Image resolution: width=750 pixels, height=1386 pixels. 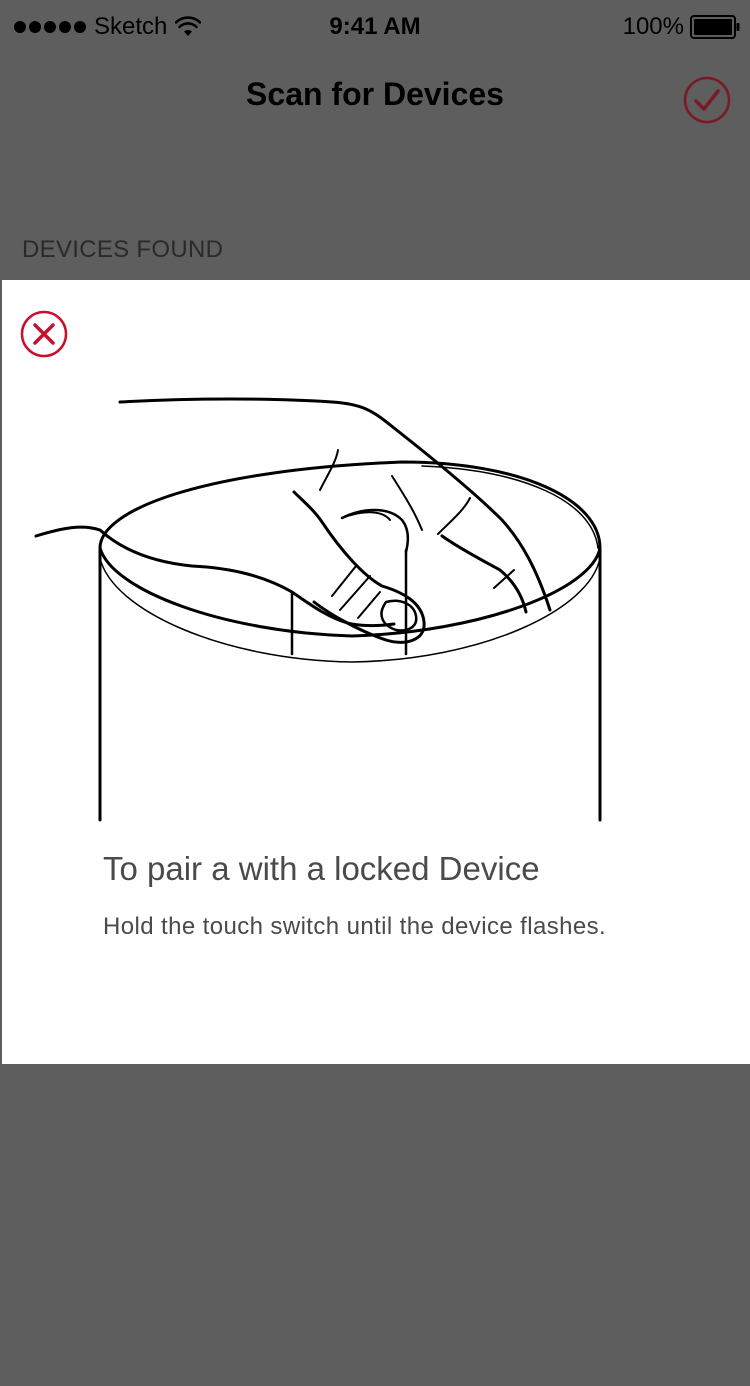 I want to click on battery-icon, so click(x=715, y=27).